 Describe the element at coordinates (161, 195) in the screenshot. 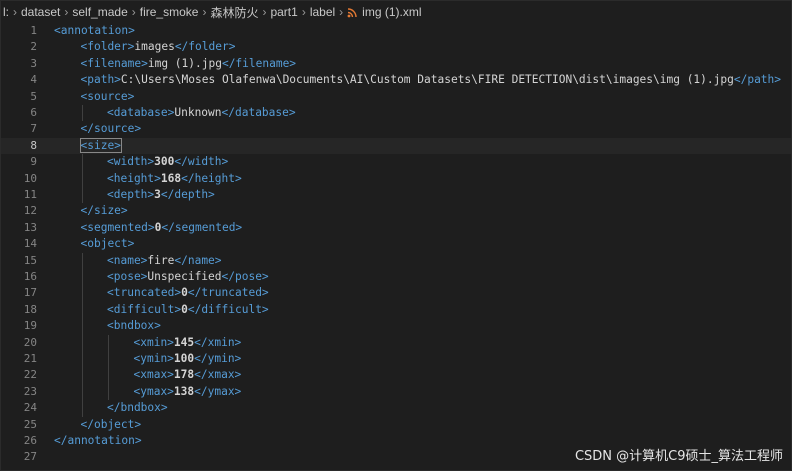

I see `code-text: <depth>3</depth>` at that location.